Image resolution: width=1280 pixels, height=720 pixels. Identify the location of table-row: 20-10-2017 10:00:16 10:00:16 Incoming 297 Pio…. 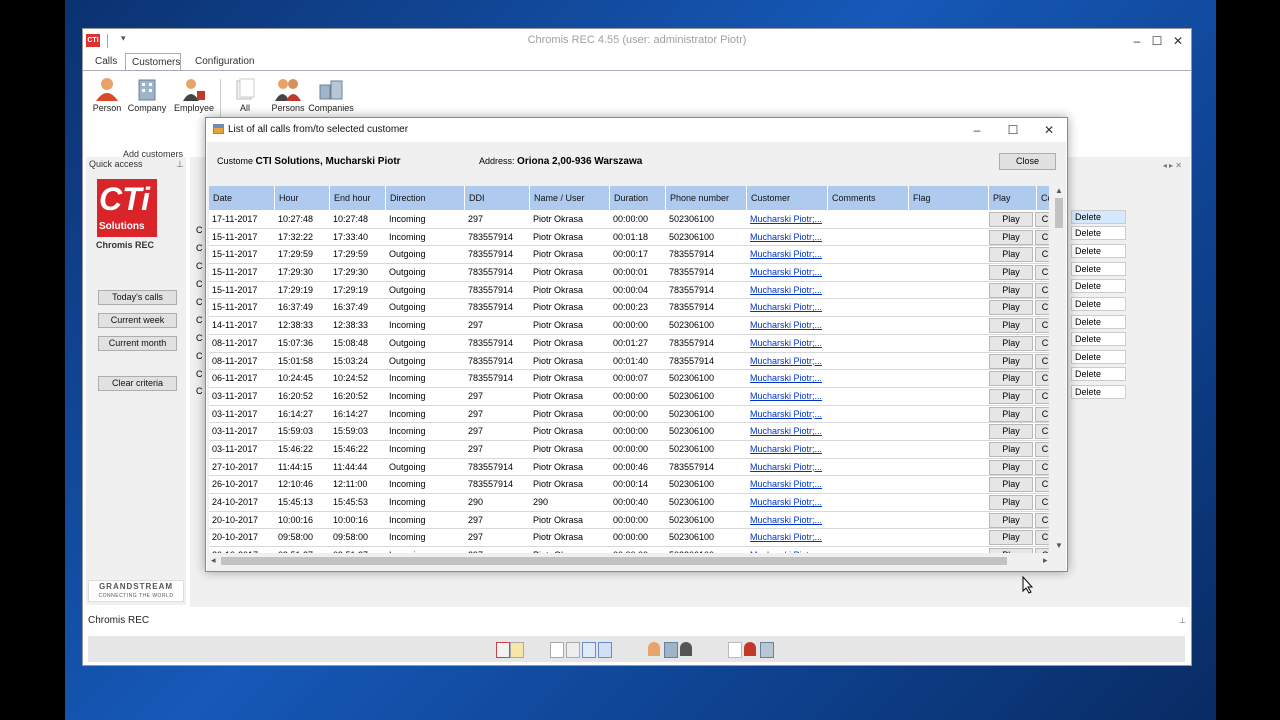
(629, 521).